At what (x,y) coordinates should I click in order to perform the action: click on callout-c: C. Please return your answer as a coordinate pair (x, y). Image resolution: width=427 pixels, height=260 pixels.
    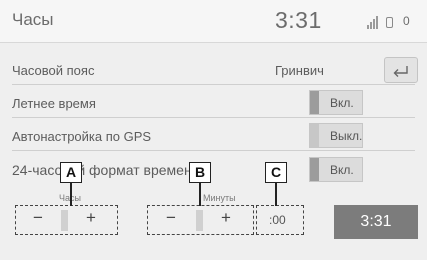
    Looking at the image, I should click on (276, 172).